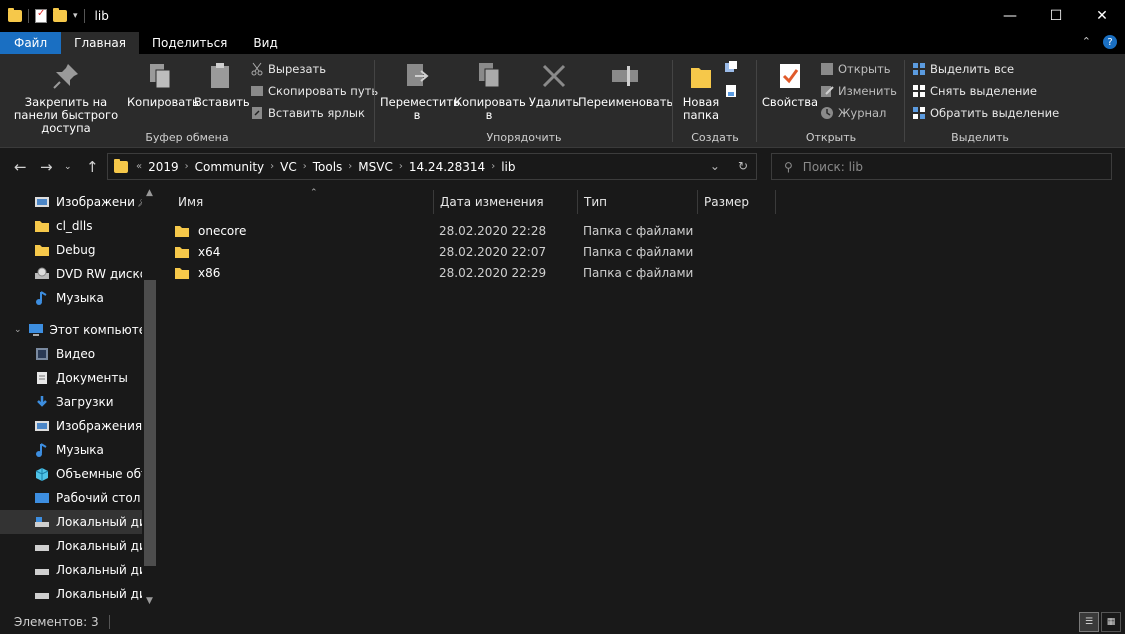 The width and height of the screenshot is (1125, 634). What do you see at coordinates (71, 594) in the screenshot?
I see `nav-item-local-disk-4: Локальный дис` at bounding box center [71, 594].